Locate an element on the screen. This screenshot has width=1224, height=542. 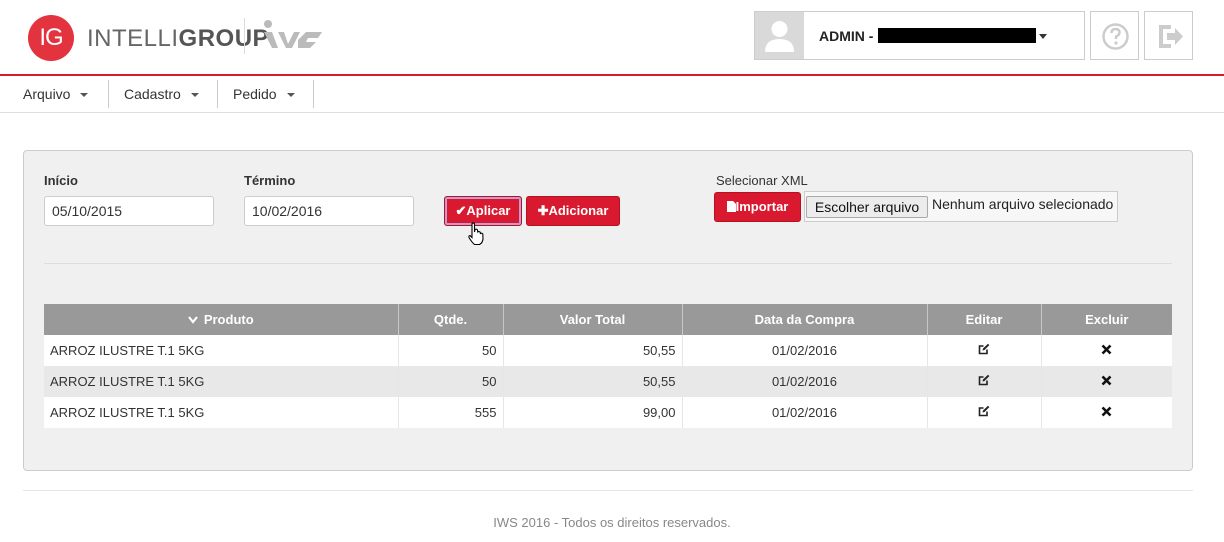
importar-button: Importar is located at coordinates (757, 207).